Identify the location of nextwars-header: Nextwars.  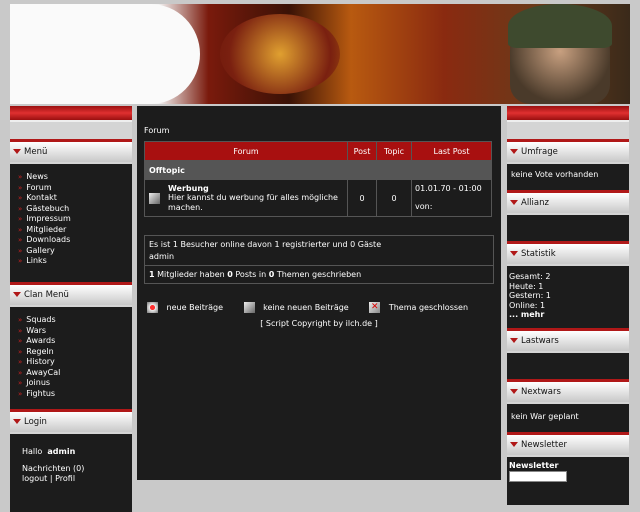
(568, 390).